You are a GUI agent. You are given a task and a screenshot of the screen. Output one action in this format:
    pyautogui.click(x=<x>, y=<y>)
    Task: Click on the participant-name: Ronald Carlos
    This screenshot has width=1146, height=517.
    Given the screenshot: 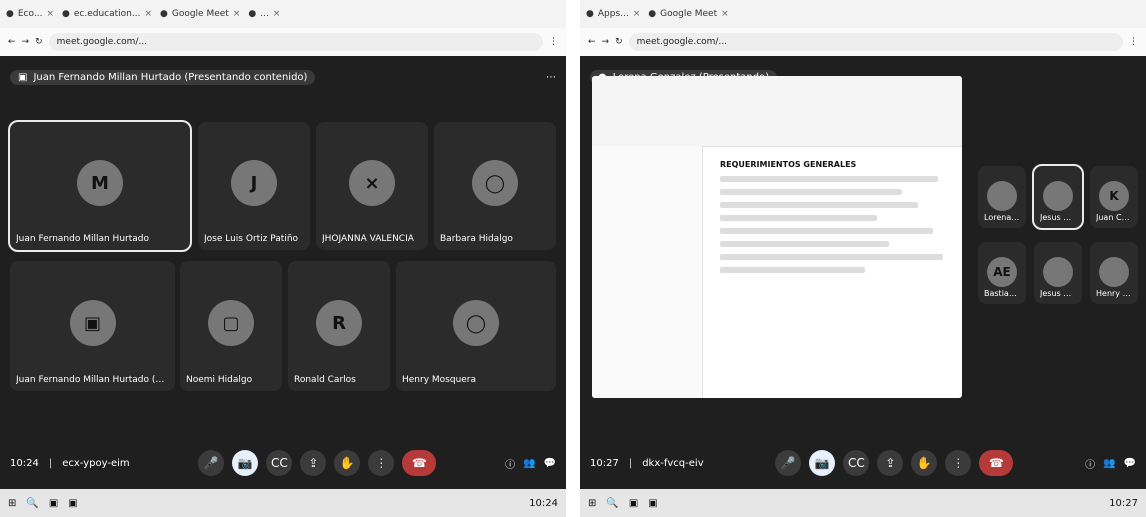 What is the action you would take?
    pyautogui.click(x=325, y=380)
    